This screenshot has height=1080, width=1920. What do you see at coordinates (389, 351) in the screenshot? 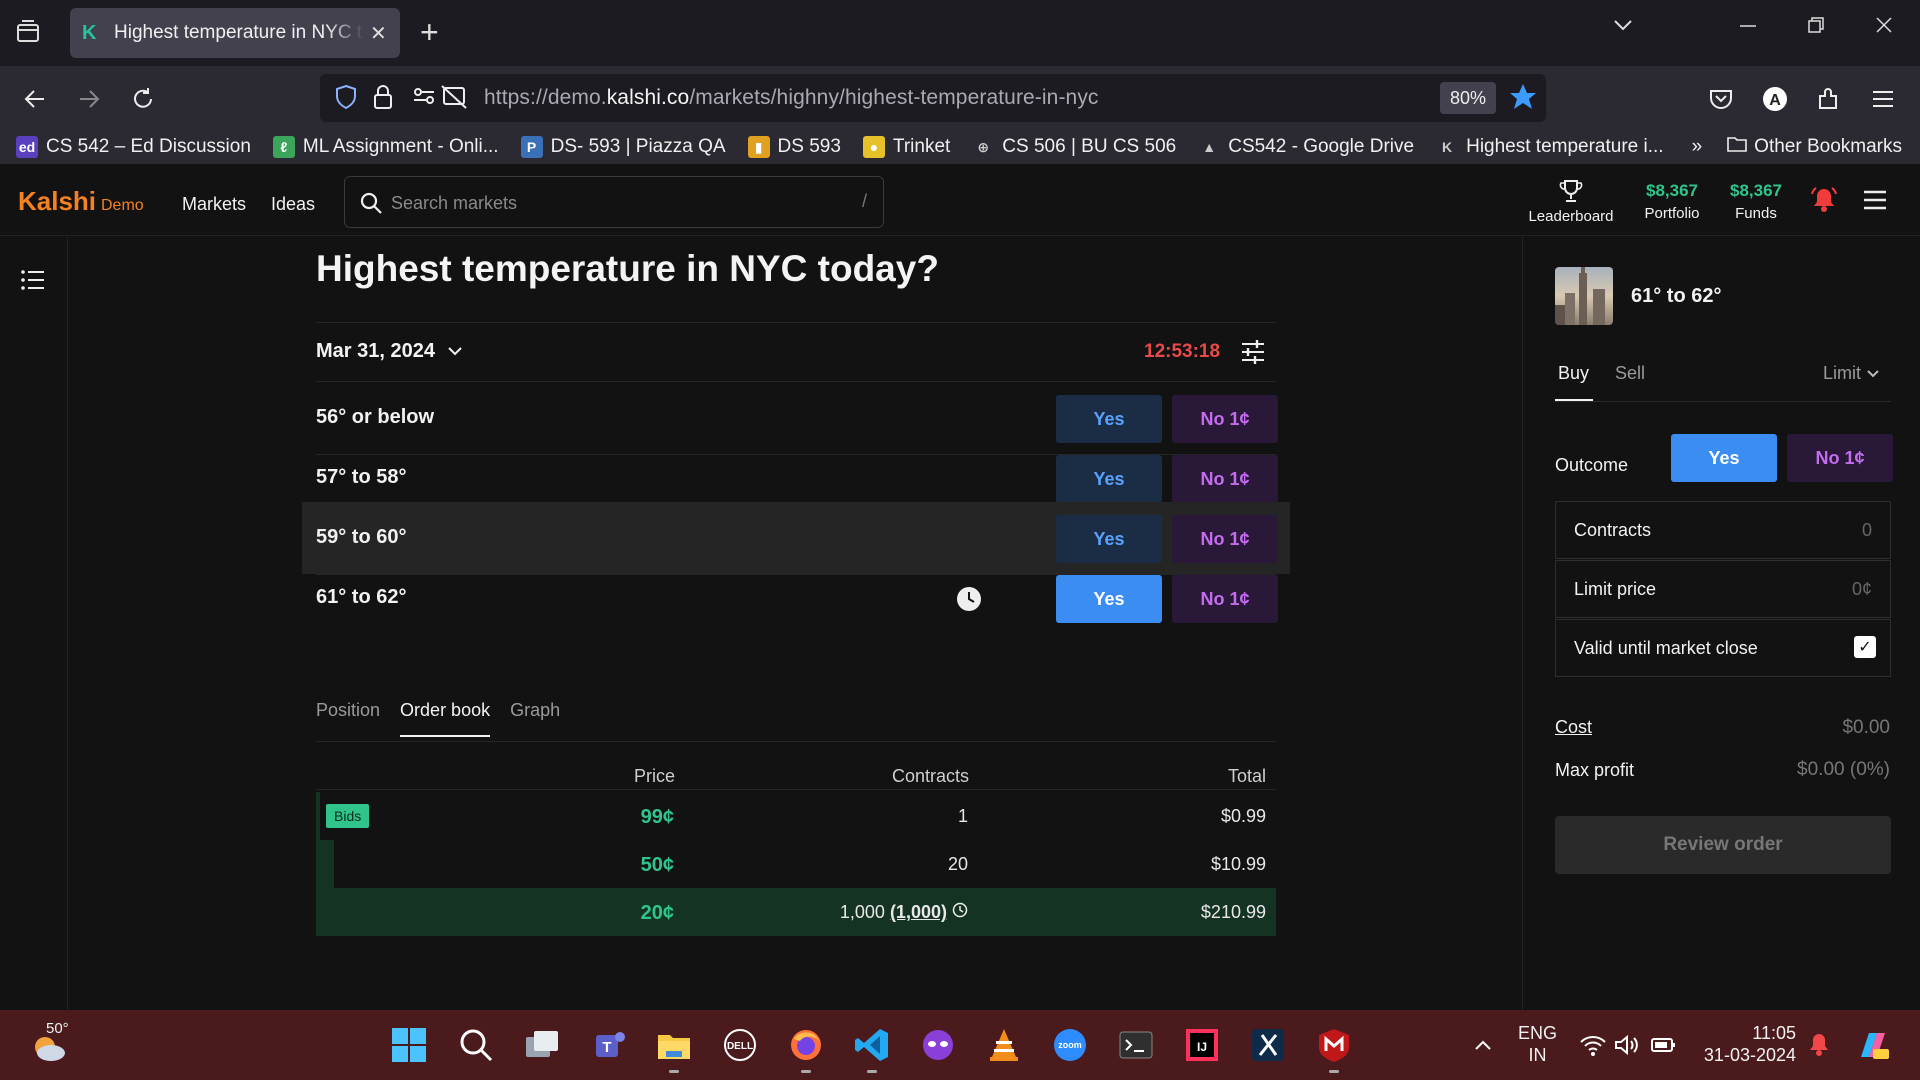
I see `date-selector: Mar 31, 2024` at bounding box center [389, 351].